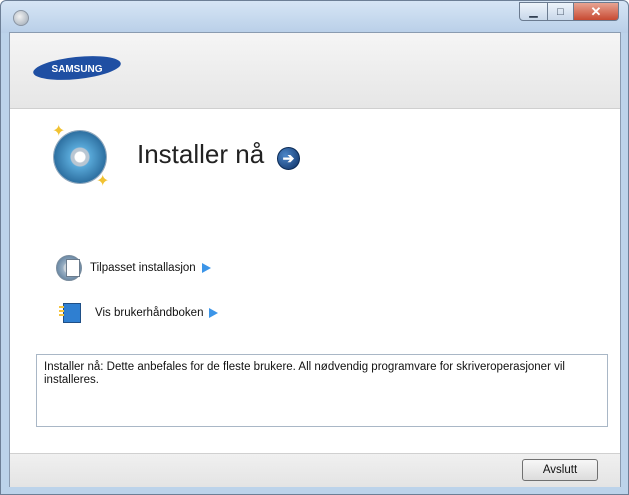 This screenshot has height=495, width=629. What do you see at coordinates (143, 268) in the screenshot?
I see `custom-install-label: Tilpasset installasjon` at bounding box center [143, 268].